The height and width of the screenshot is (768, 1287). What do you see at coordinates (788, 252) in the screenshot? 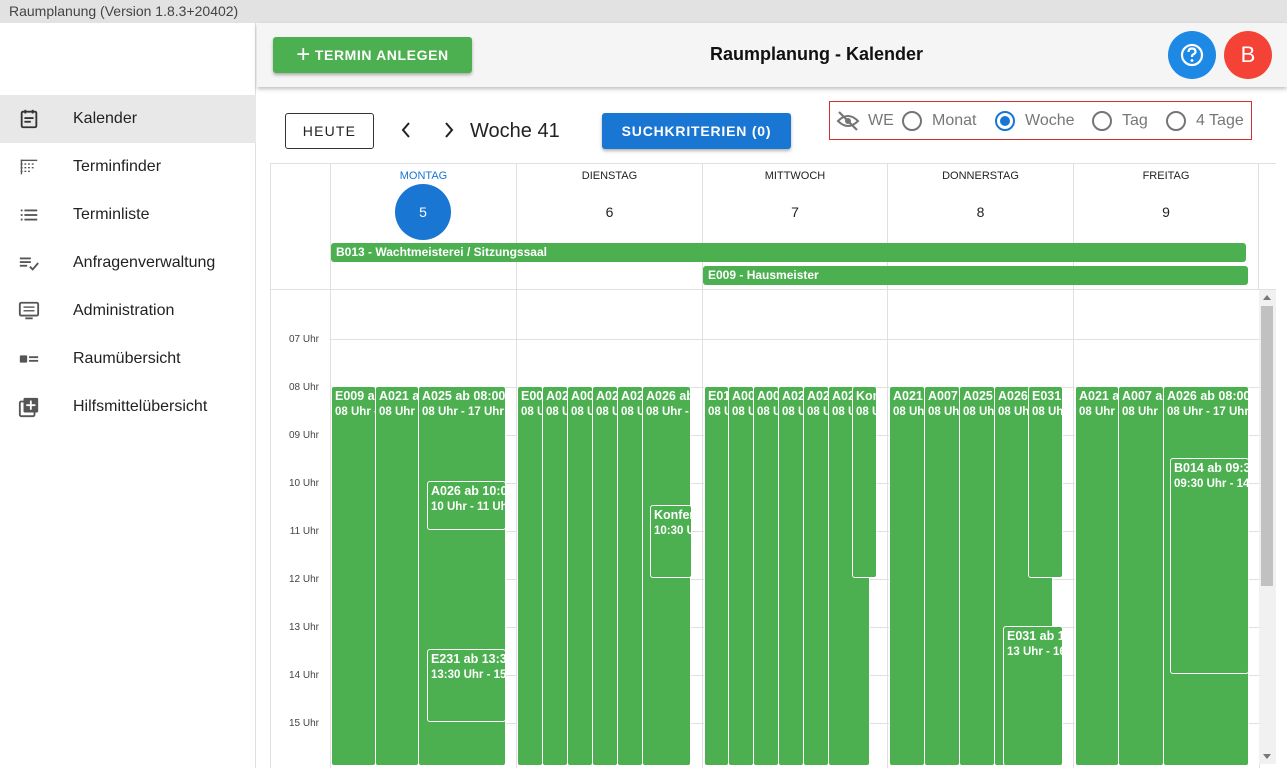
I see `allday-event: B013 - Wachtmeisterei / Sitzungssaal` at bounding box center [788, 252].